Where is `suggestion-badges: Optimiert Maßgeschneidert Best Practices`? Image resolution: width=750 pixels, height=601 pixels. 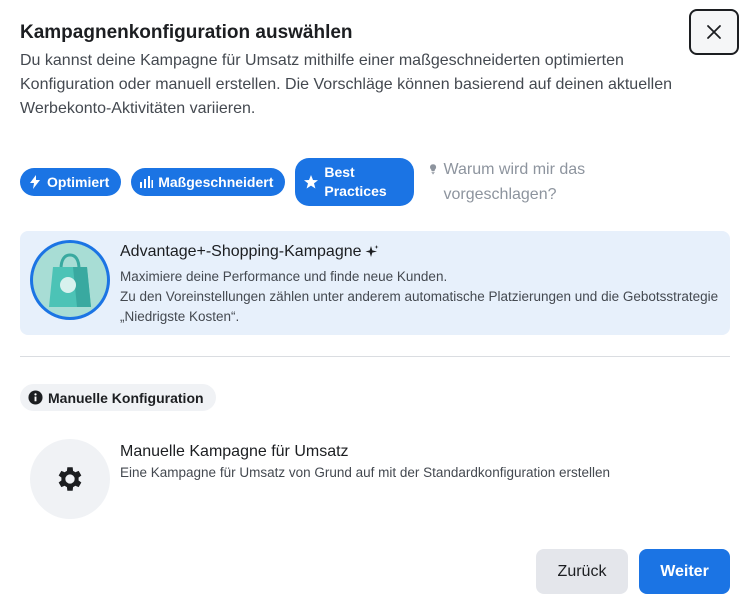
suggestion-badges: Optimiert Maßgeschneidert Best Practices is located at coordinates (319, 182).